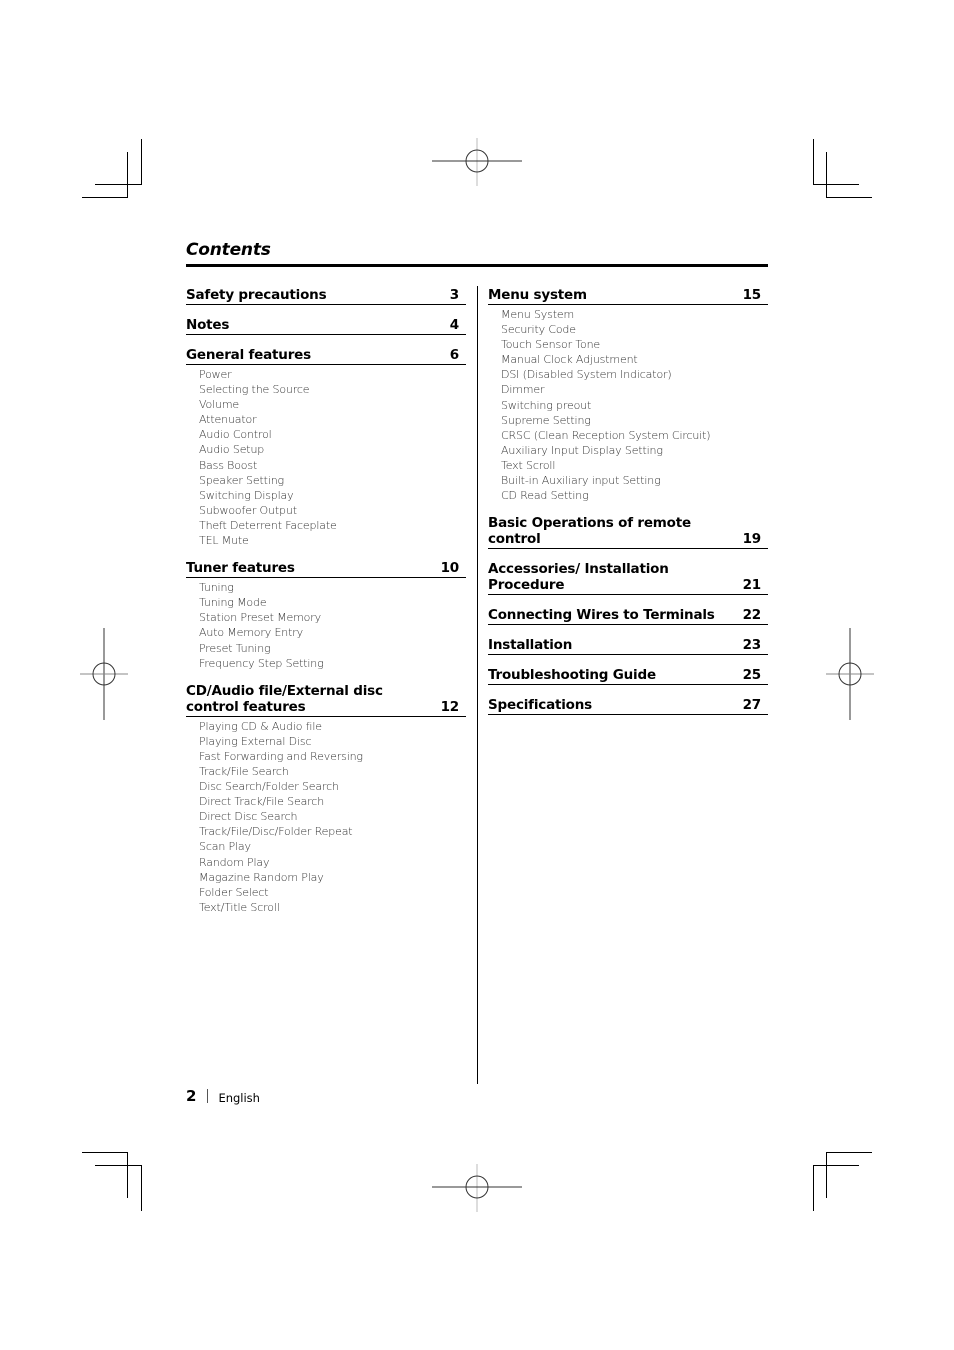 This screenshot has height=1350, width=954. Describe the element at coordinates (634, 465) in the screenshot. I see `toc-subitem: Text Scroll` at that location.